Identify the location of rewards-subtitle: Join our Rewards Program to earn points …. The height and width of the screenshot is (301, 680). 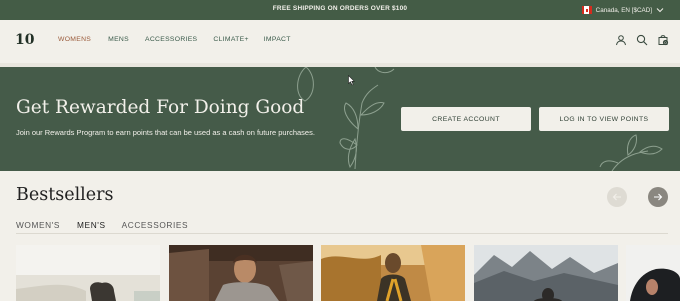
(165, 132).